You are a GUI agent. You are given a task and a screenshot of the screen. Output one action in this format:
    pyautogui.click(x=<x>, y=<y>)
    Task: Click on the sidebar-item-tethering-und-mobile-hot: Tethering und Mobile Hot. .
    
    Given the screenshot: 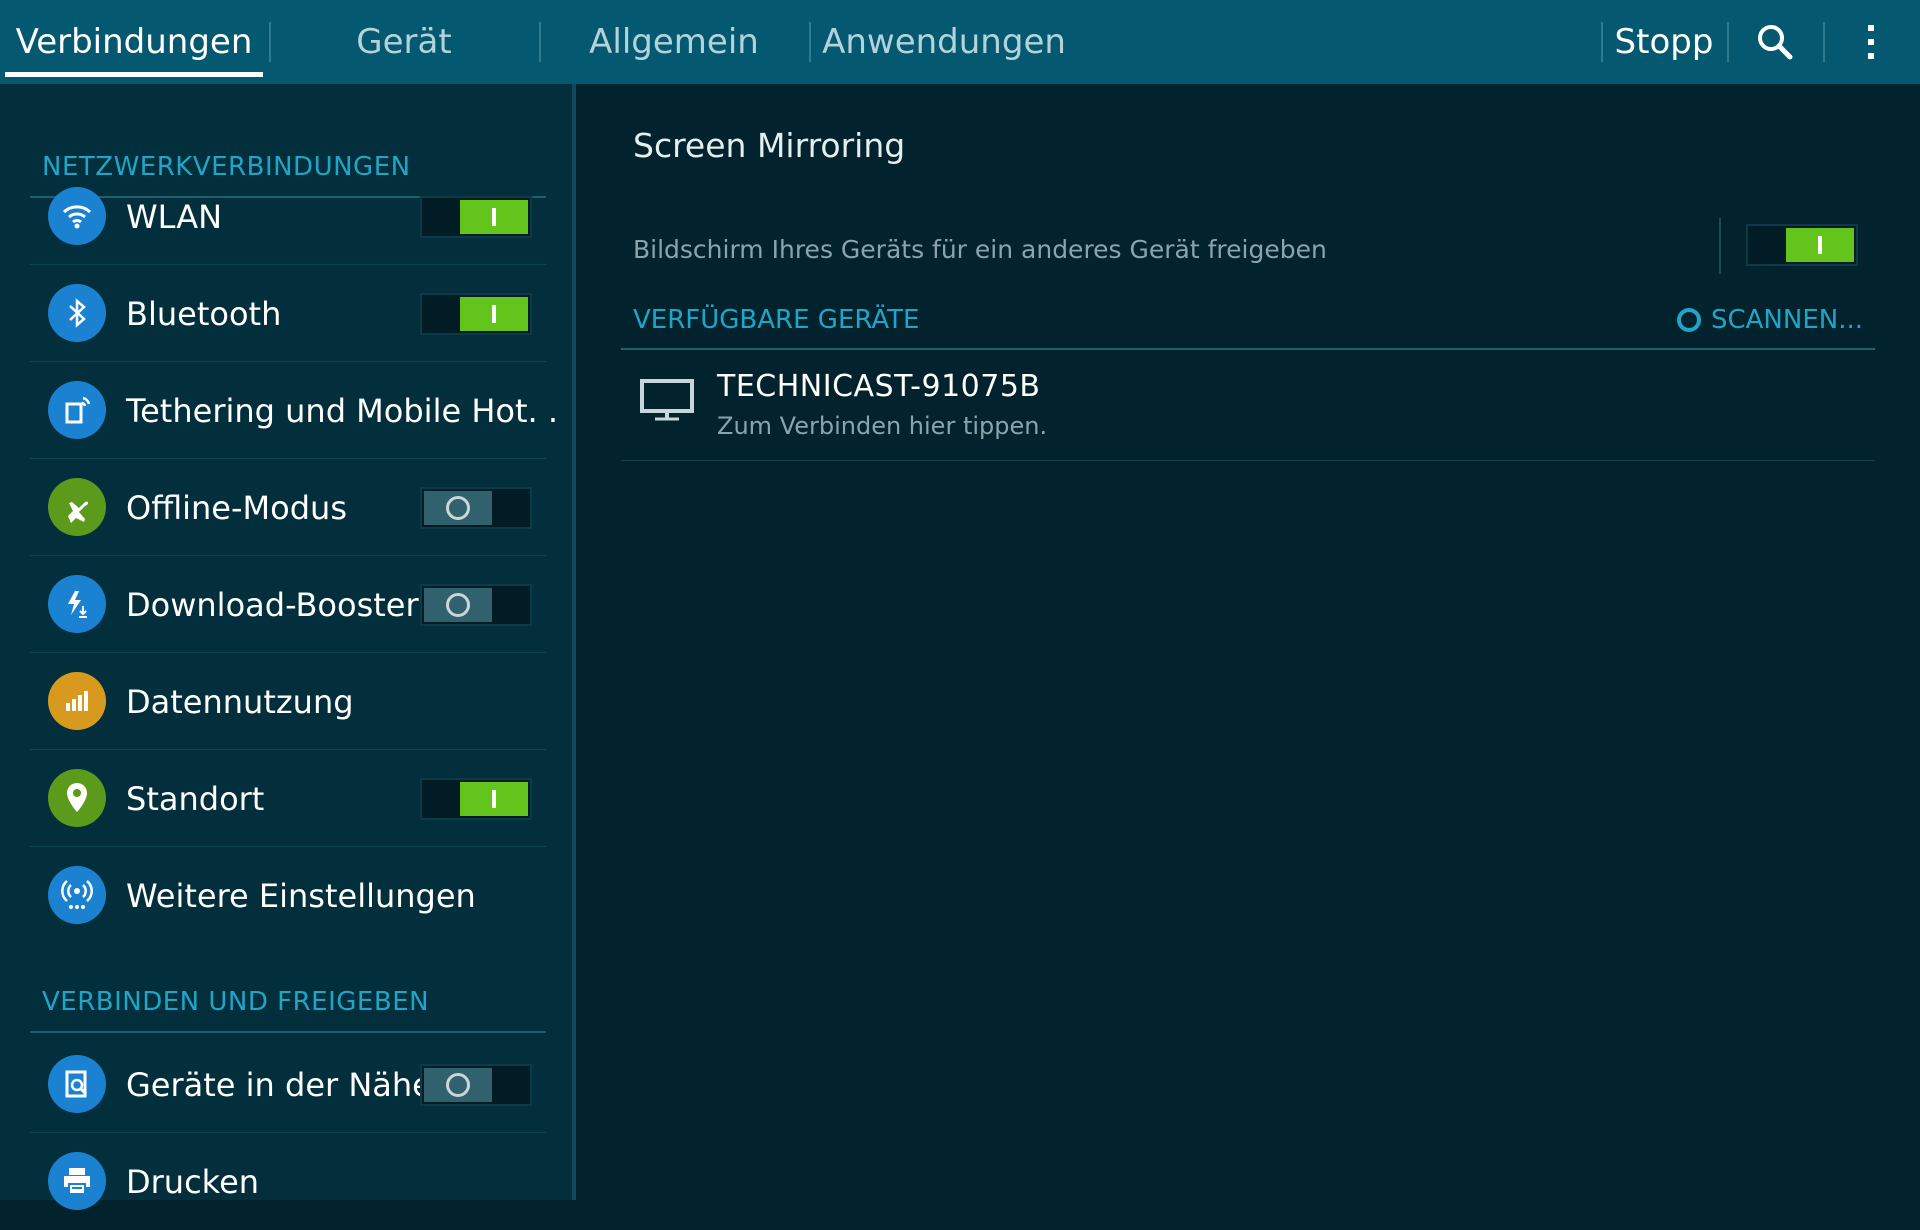 What is the action you would take?
    pyautogui.click(x=294, y=410)
    